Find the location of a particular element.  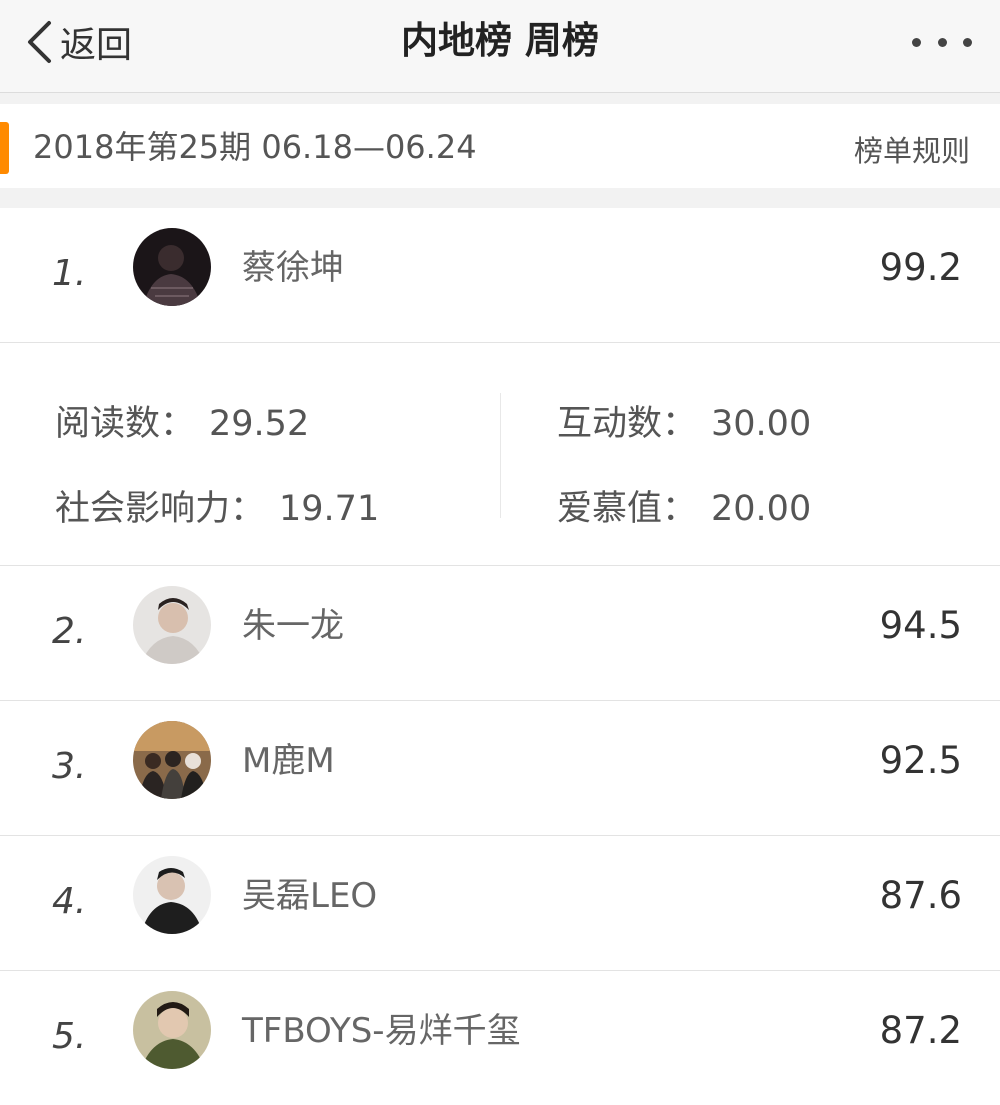

love-label: 爱慕值： is located at coordinates (627, 509).